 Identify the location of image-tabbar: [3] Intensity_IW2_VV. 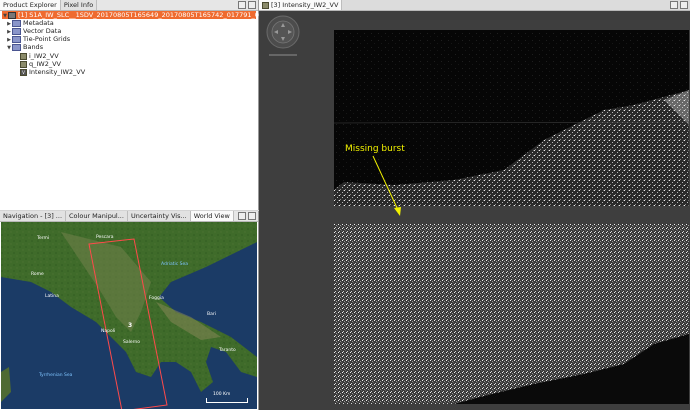
(474, 5).